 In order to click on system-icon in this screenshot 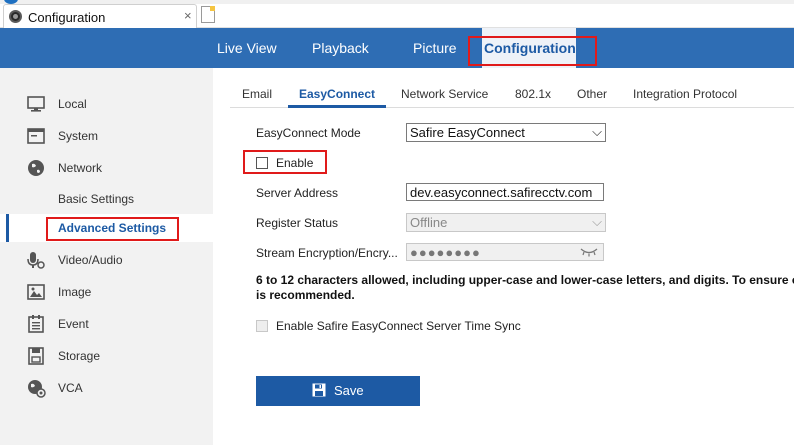, I will do `click(36, 136)`.